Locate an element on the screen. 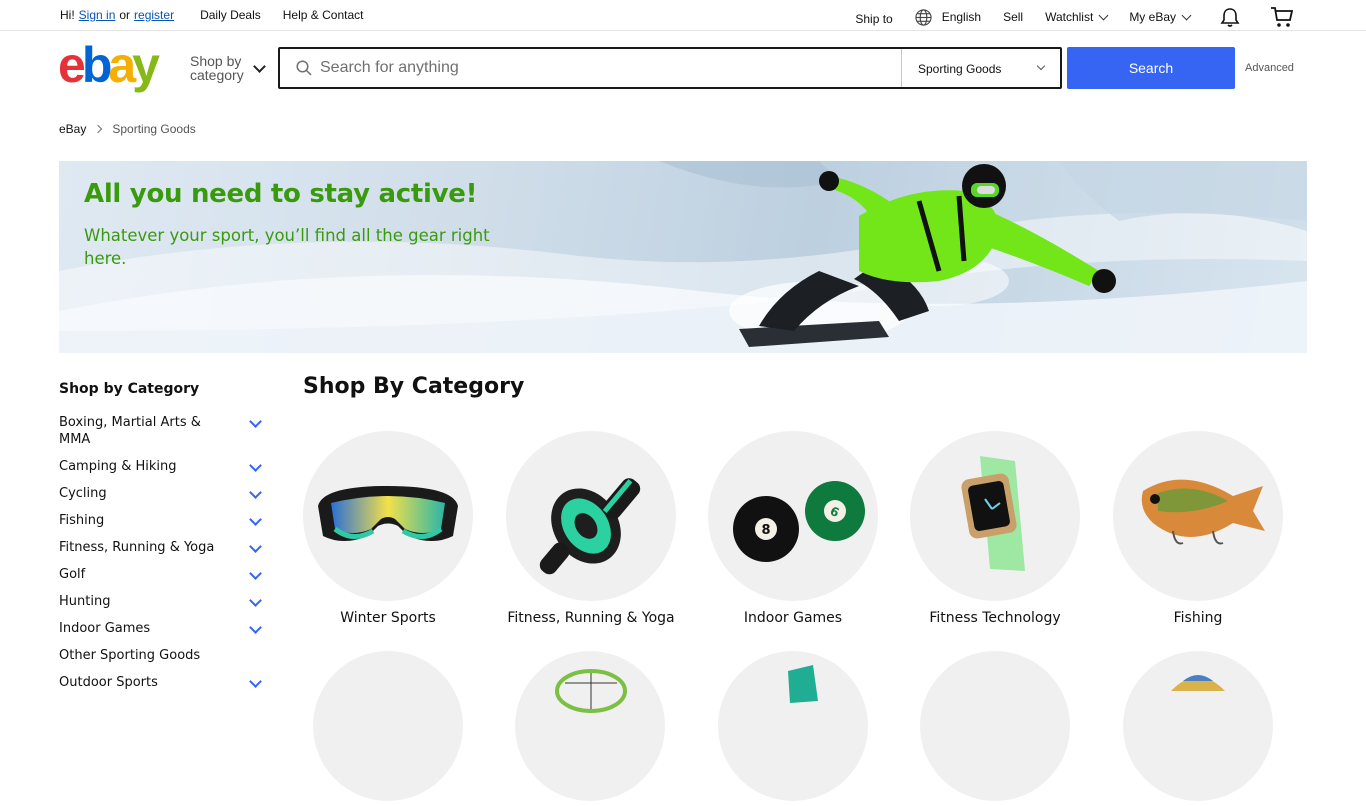 The height and width of the screenshot is (806, 1366). category-card-indoor-games: 8 6 Indoor Games is located at coordinates (793, 528).